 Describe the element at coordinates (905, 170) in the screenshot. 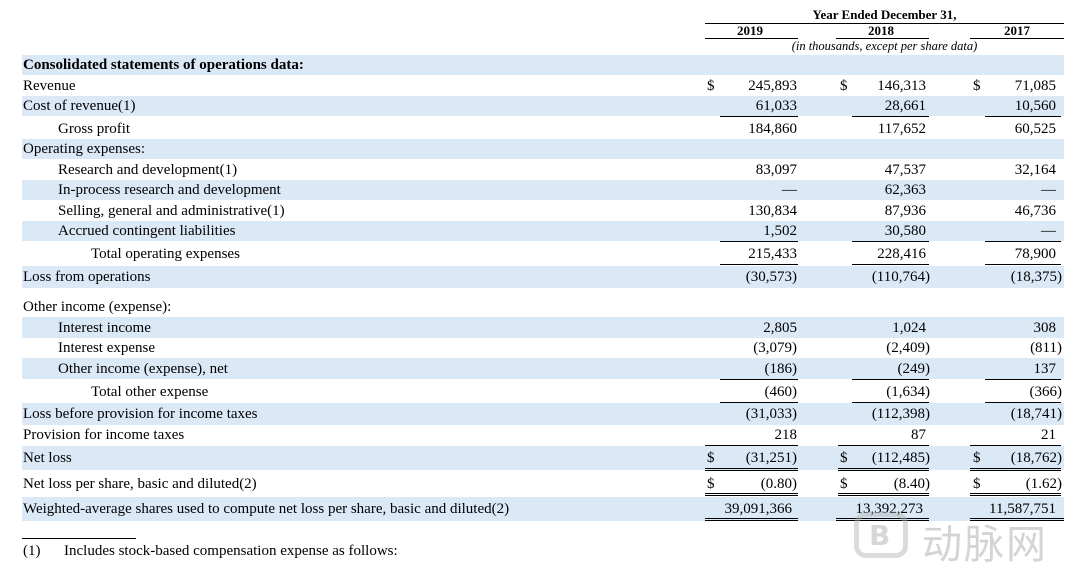

I see `cell-value: 47,537` at that location.